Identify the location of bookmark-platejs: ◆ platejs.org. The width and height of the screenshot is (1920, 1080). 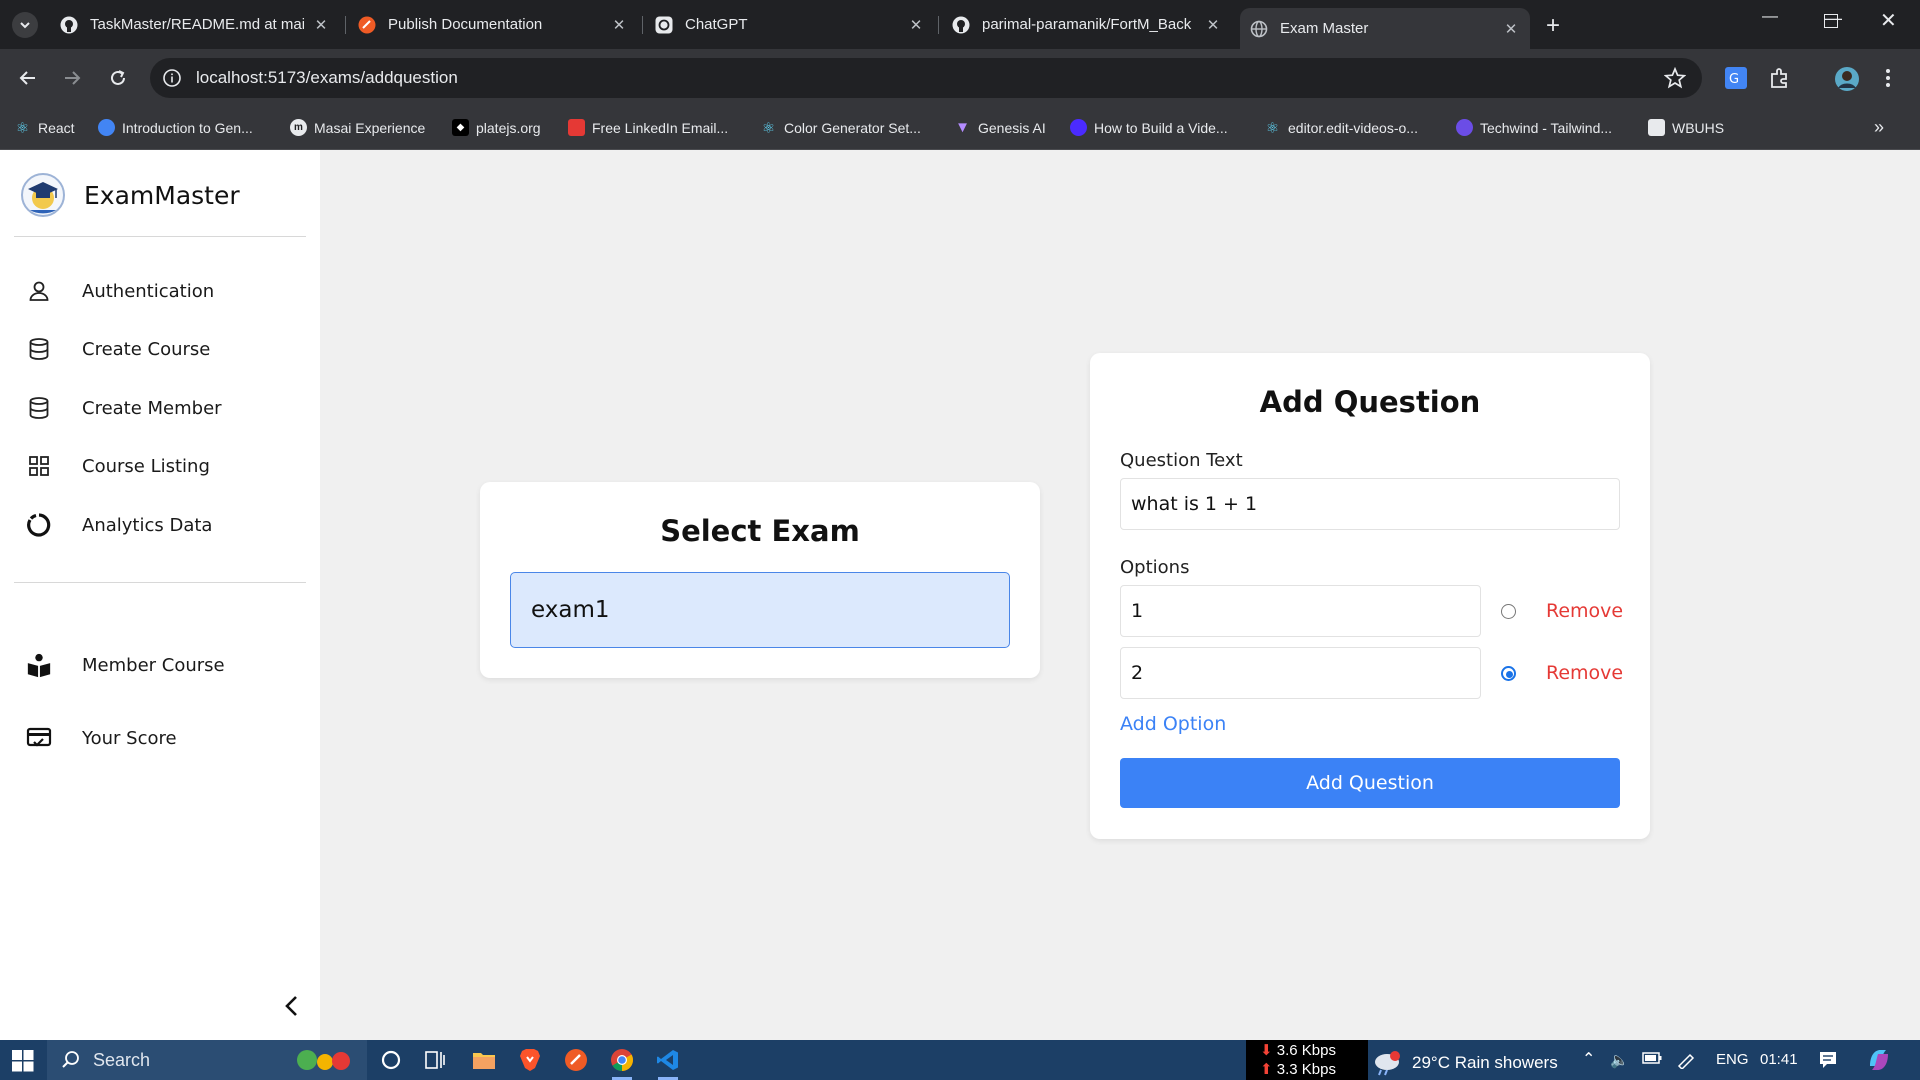
(496, 127).